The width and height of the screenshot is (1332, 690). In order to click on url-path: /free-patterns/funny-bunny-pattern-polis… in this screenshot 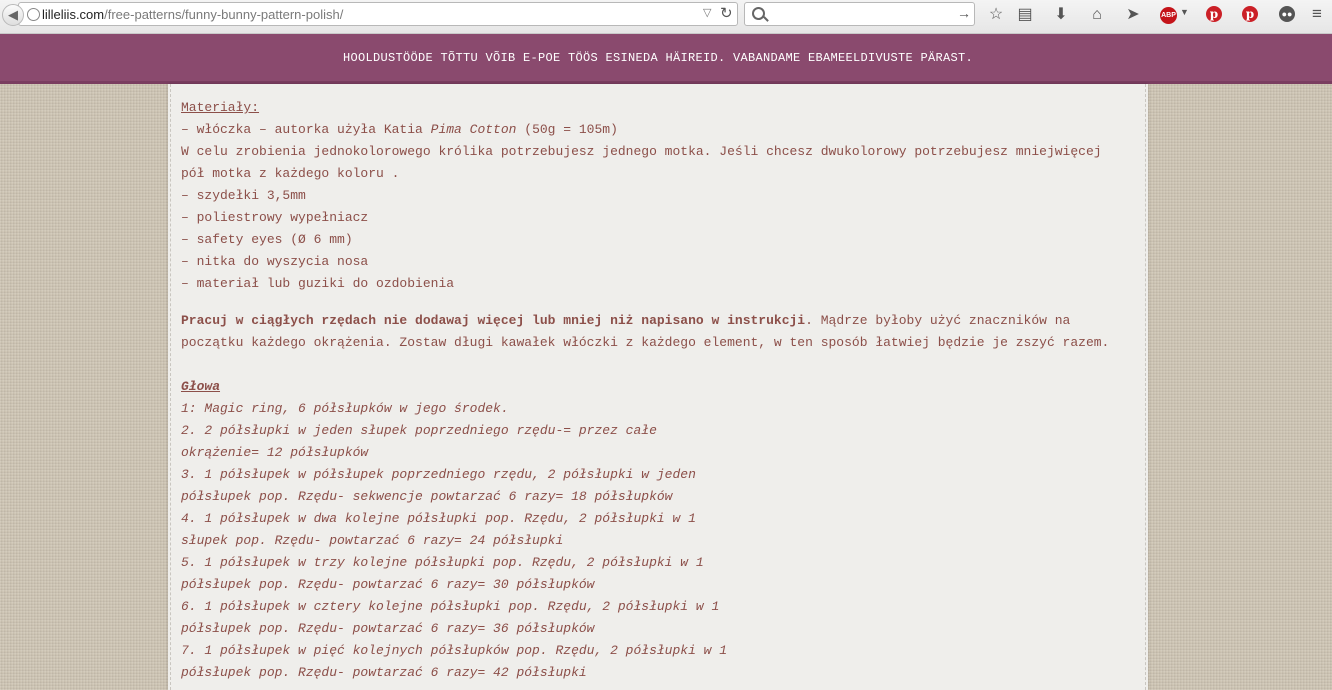, I will do `click(224, 14)`.